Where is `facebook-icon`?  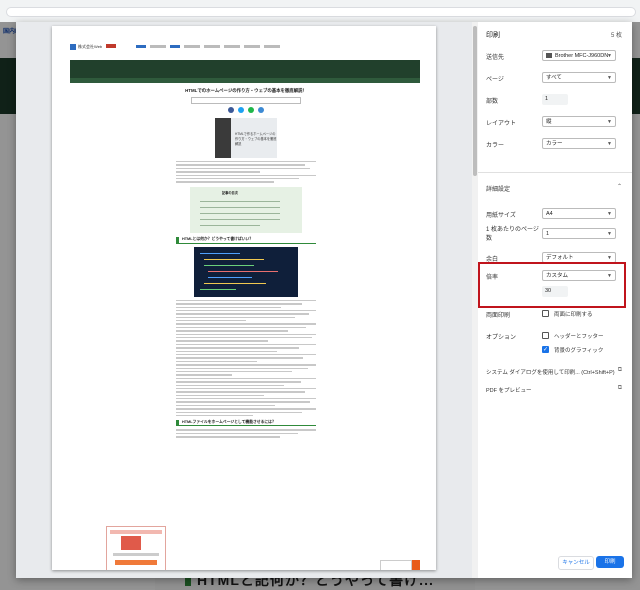
facebook-icon is located at coordinates (231, 110).